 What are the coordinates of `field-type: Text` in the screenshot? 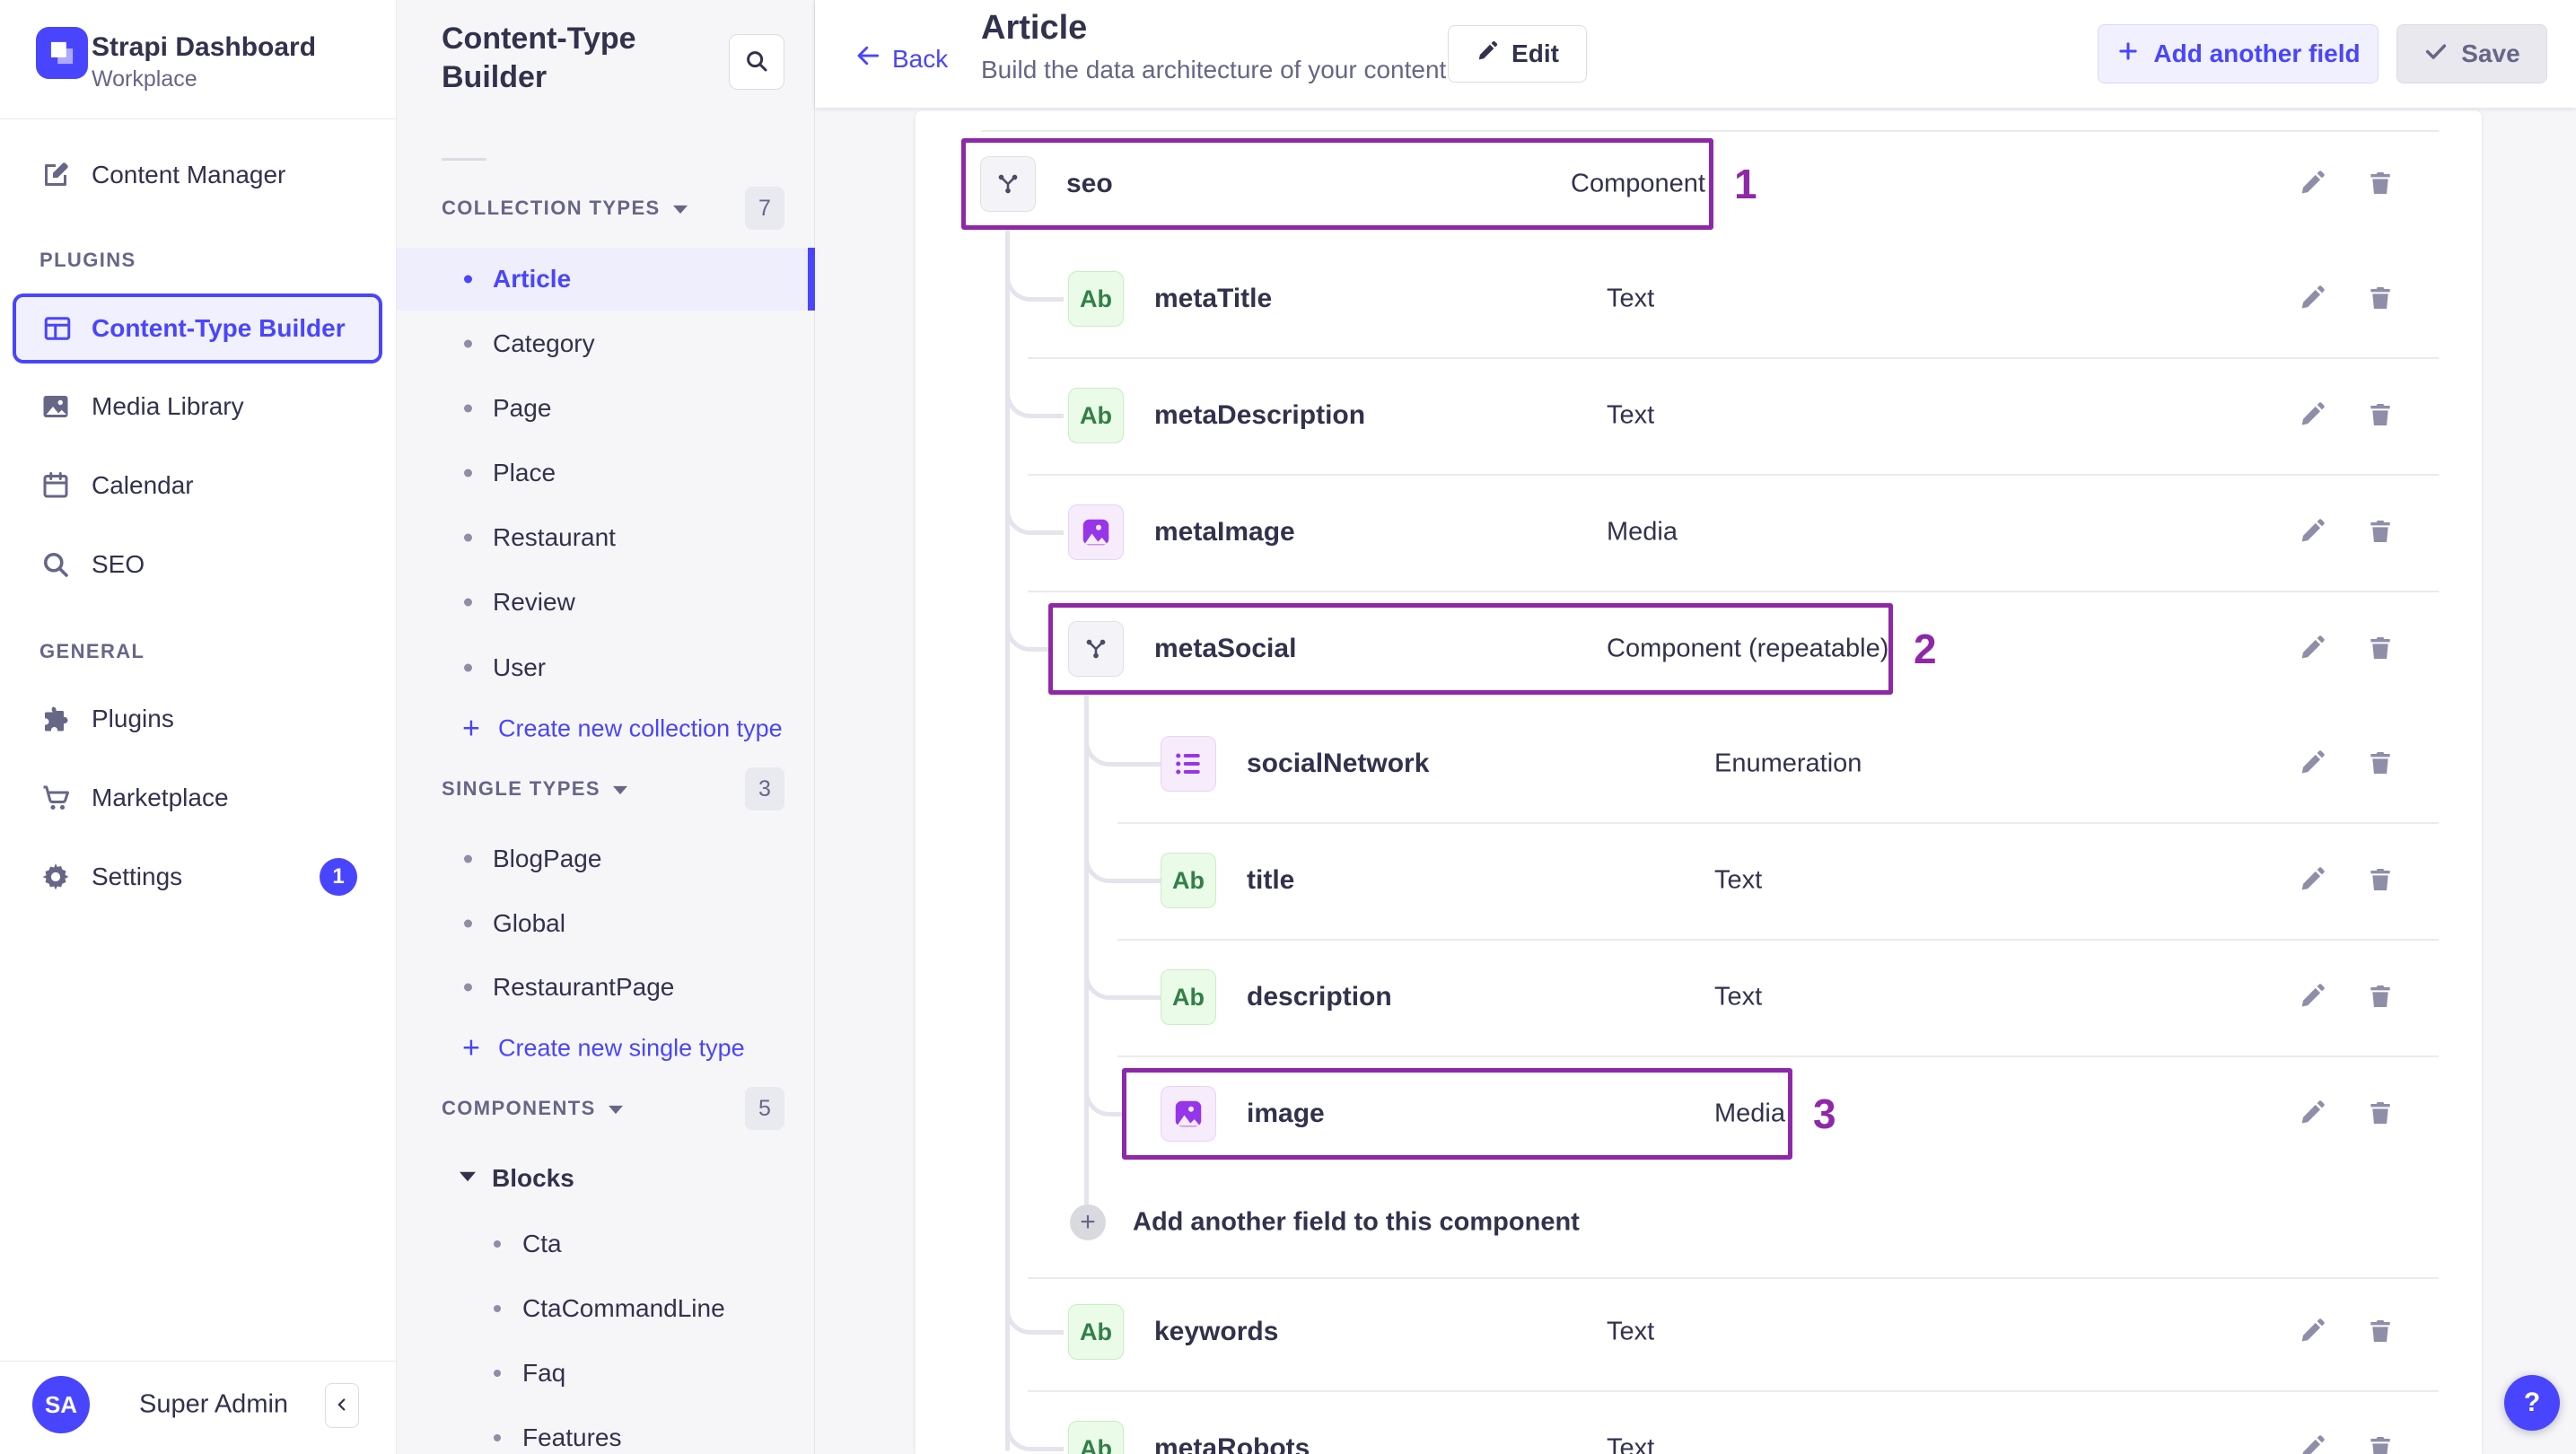 It's located at (1738, 997).